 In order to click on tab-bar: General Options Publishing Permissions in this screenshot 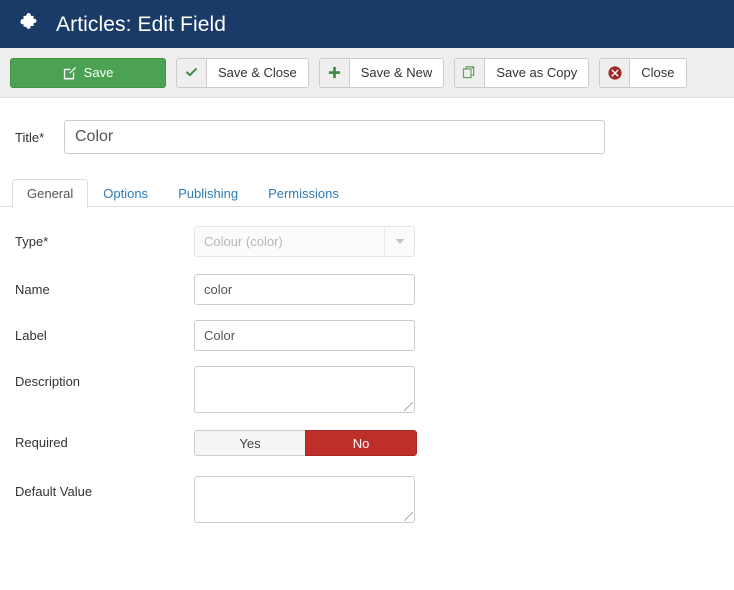, I will do `click(367, 192)`.